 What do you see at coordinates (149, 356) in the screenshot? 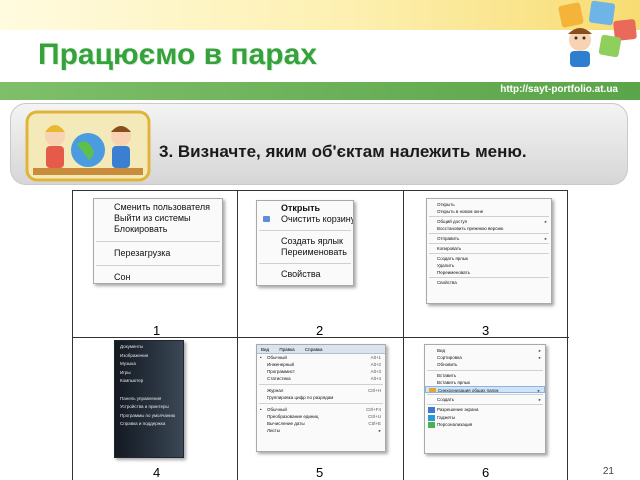
I see `start-item-pictures: Изображения` at bounding box center [149, 356].